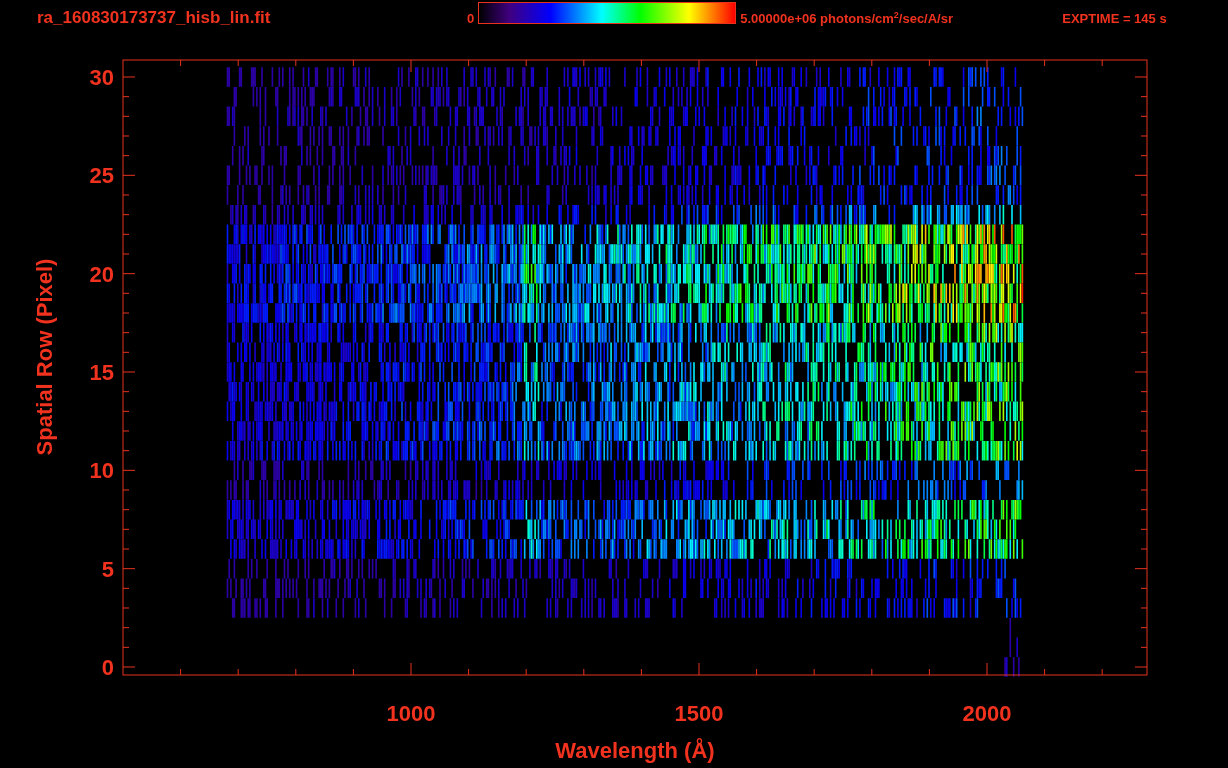 The width and height of the screenshot is (1228, 768). I want to click on y-tick-label: 5, so click(107, 569).